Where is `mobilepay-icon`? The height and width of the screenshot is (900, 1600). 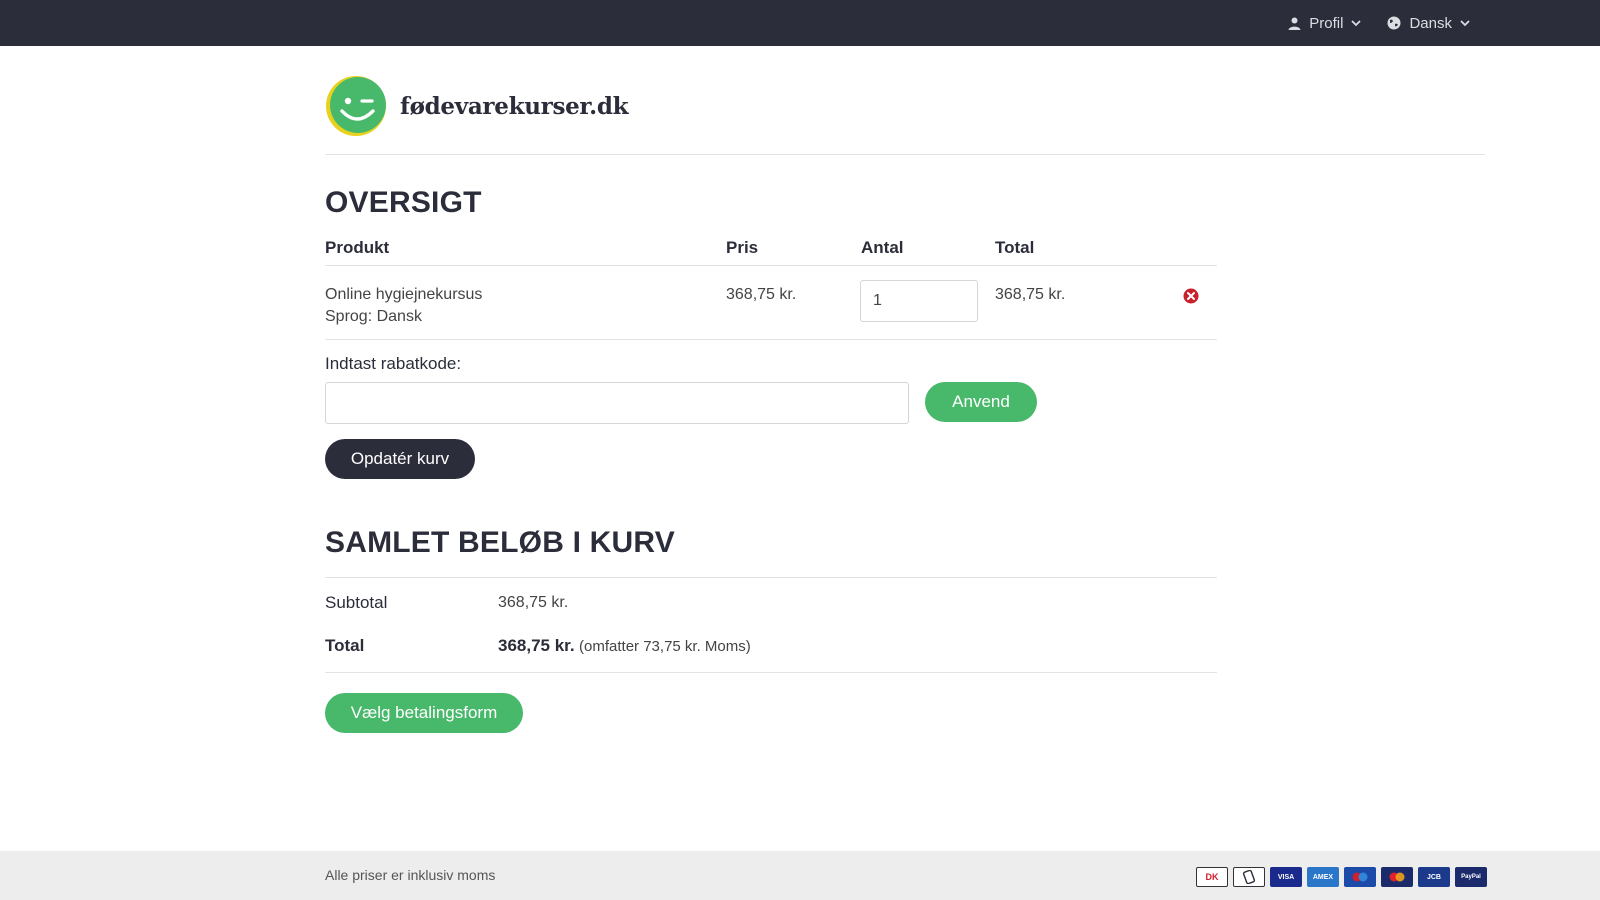 mobilepay-icon is located at coordinates (1249, 877).